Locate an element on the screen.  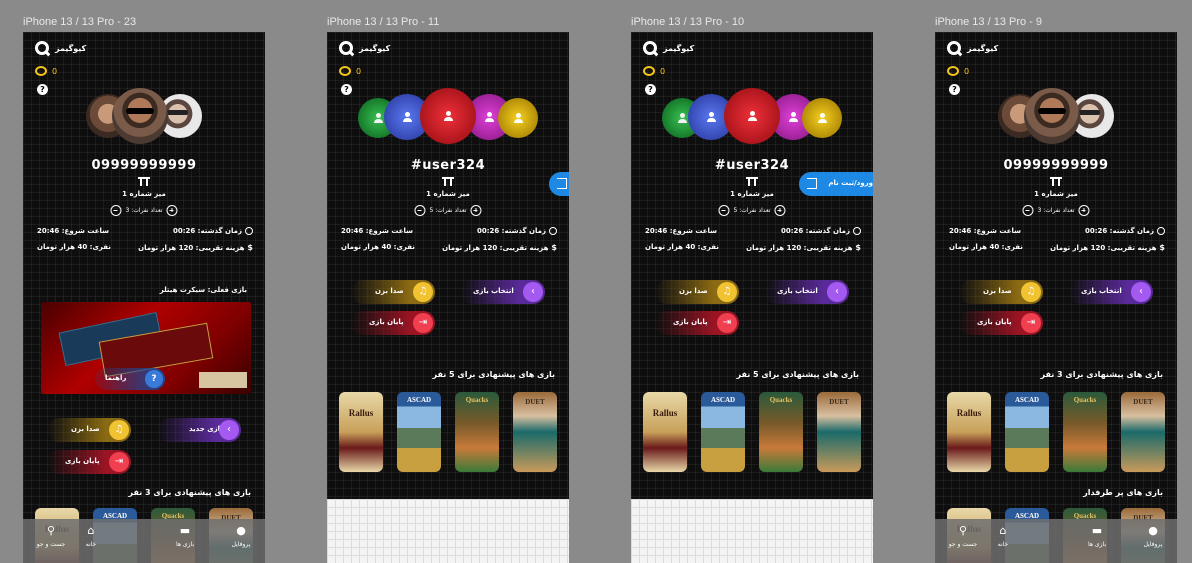
frame-title: iPhone 13 / 13 Pro - 23 is located at coordinates (80, 22).